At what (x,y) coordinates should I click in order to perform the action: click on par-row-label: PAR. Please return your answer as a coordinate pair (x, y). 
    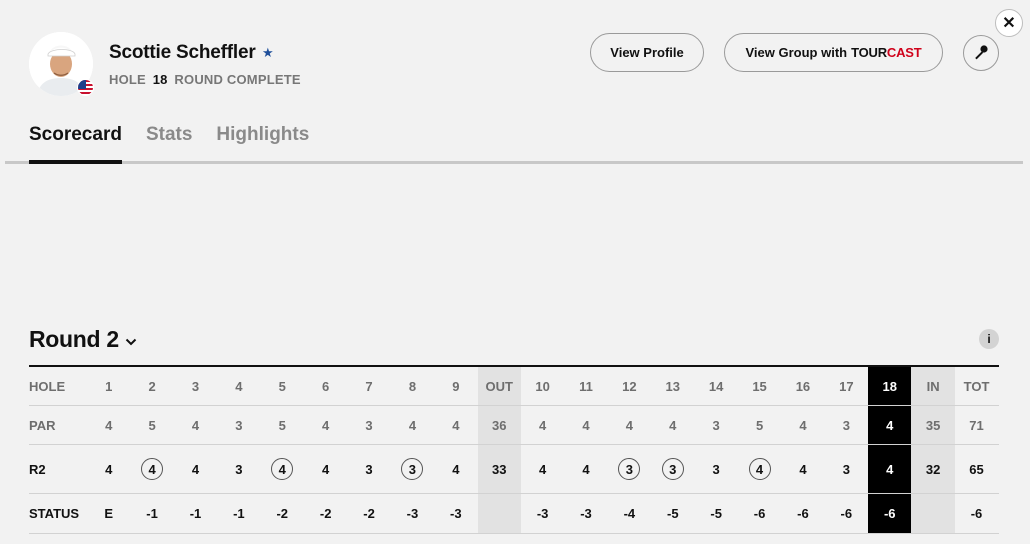
    Looking at the image, I should click on (42, 425).